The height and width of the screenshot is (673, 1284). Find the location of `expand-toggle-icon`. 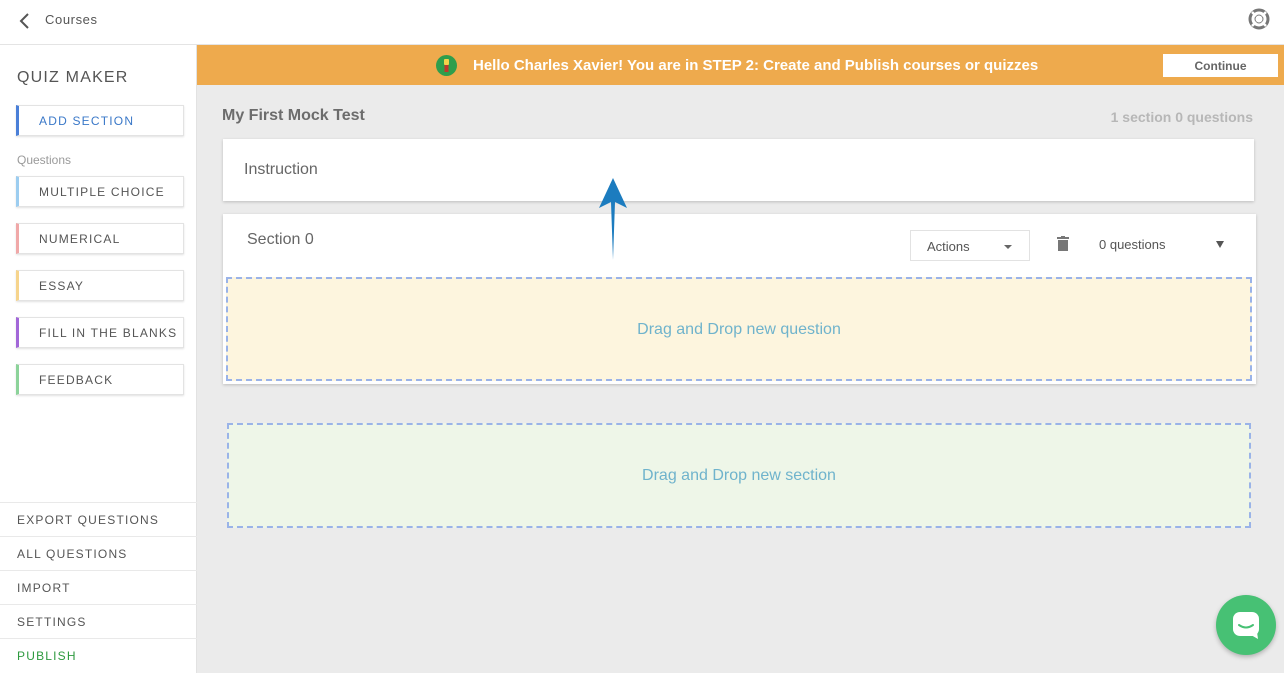

expand-toggle-icon is located at coordinates (1220, 244).